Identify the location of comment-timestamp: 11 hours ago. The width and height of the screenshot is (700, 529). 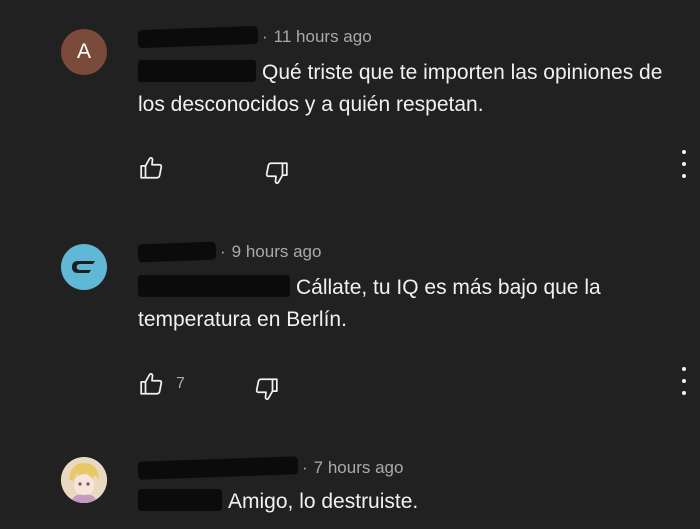
(323, 37).